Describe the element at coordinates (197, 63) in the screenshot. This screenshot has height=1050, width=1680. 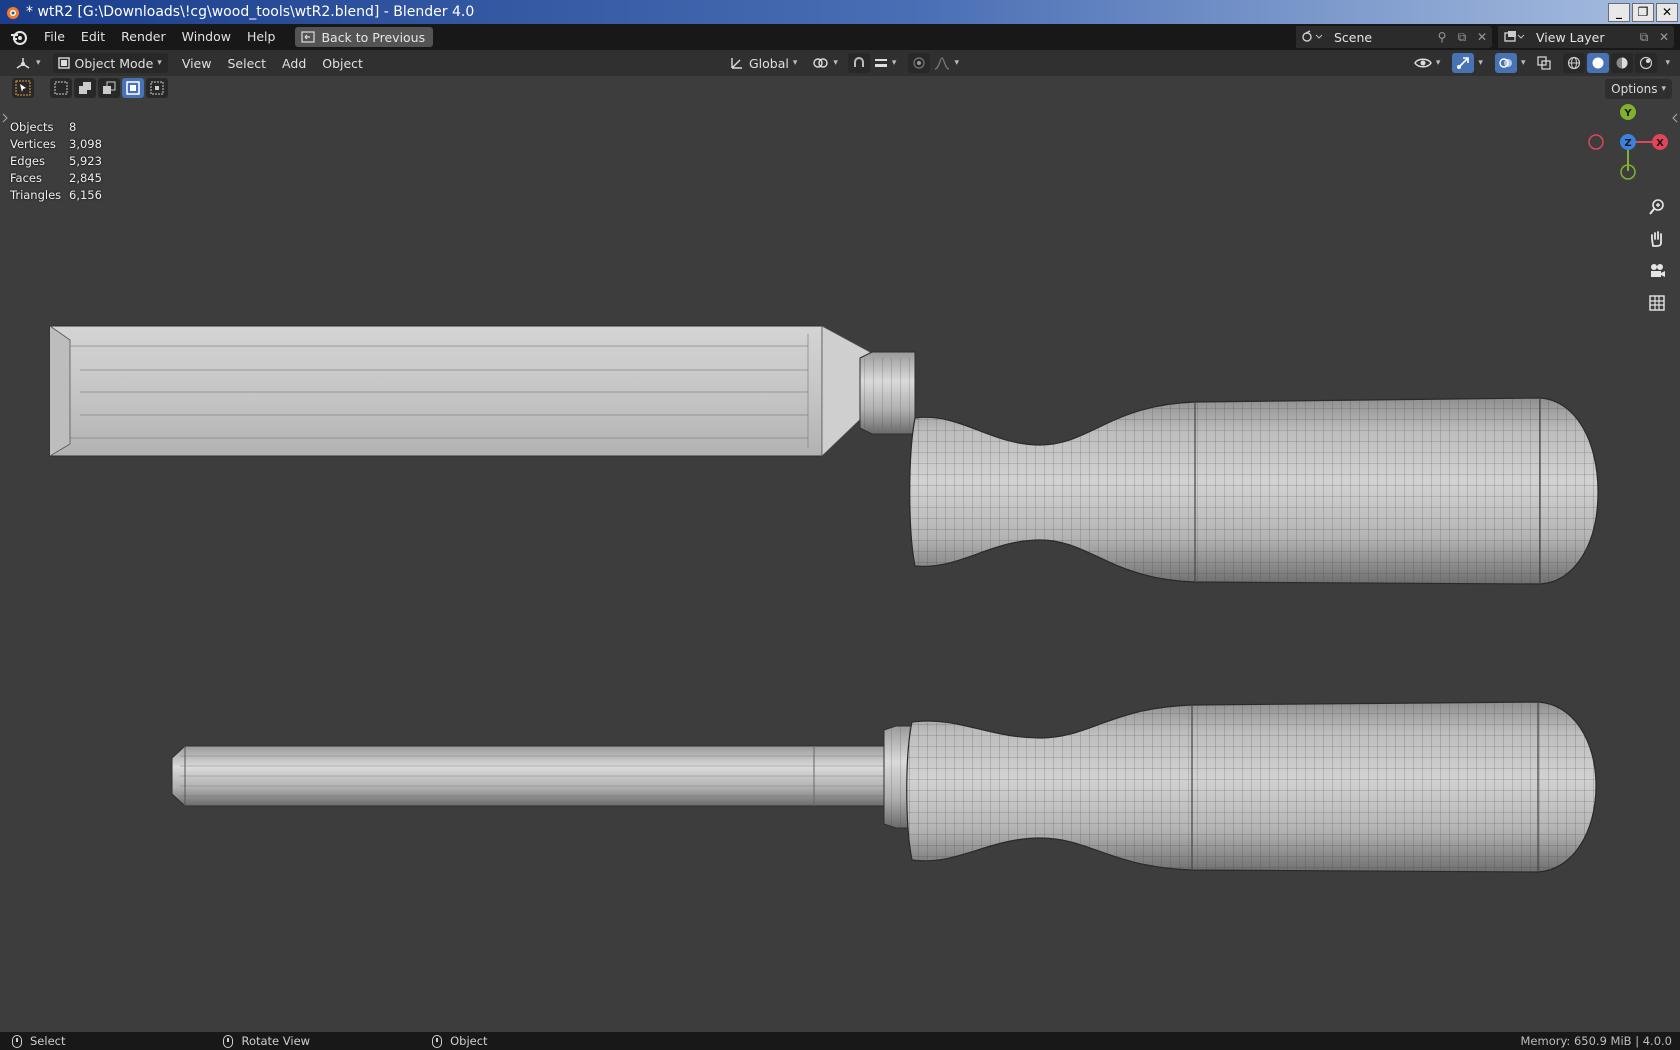
I see `viewport-menu-view: View` at that location.